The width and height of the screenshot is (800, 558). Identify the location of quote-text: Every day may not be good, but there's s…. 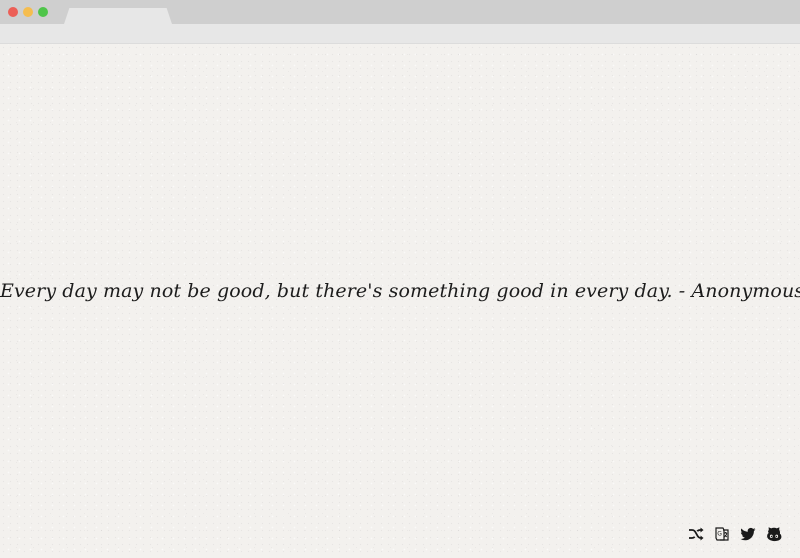
(400, 291).